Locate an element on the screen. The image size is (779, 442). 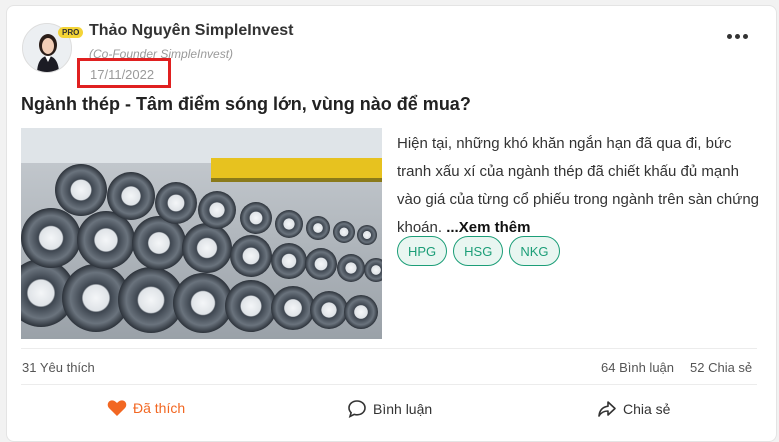
comments-count: 64 Bình luận is located at coordinates (637, 367).